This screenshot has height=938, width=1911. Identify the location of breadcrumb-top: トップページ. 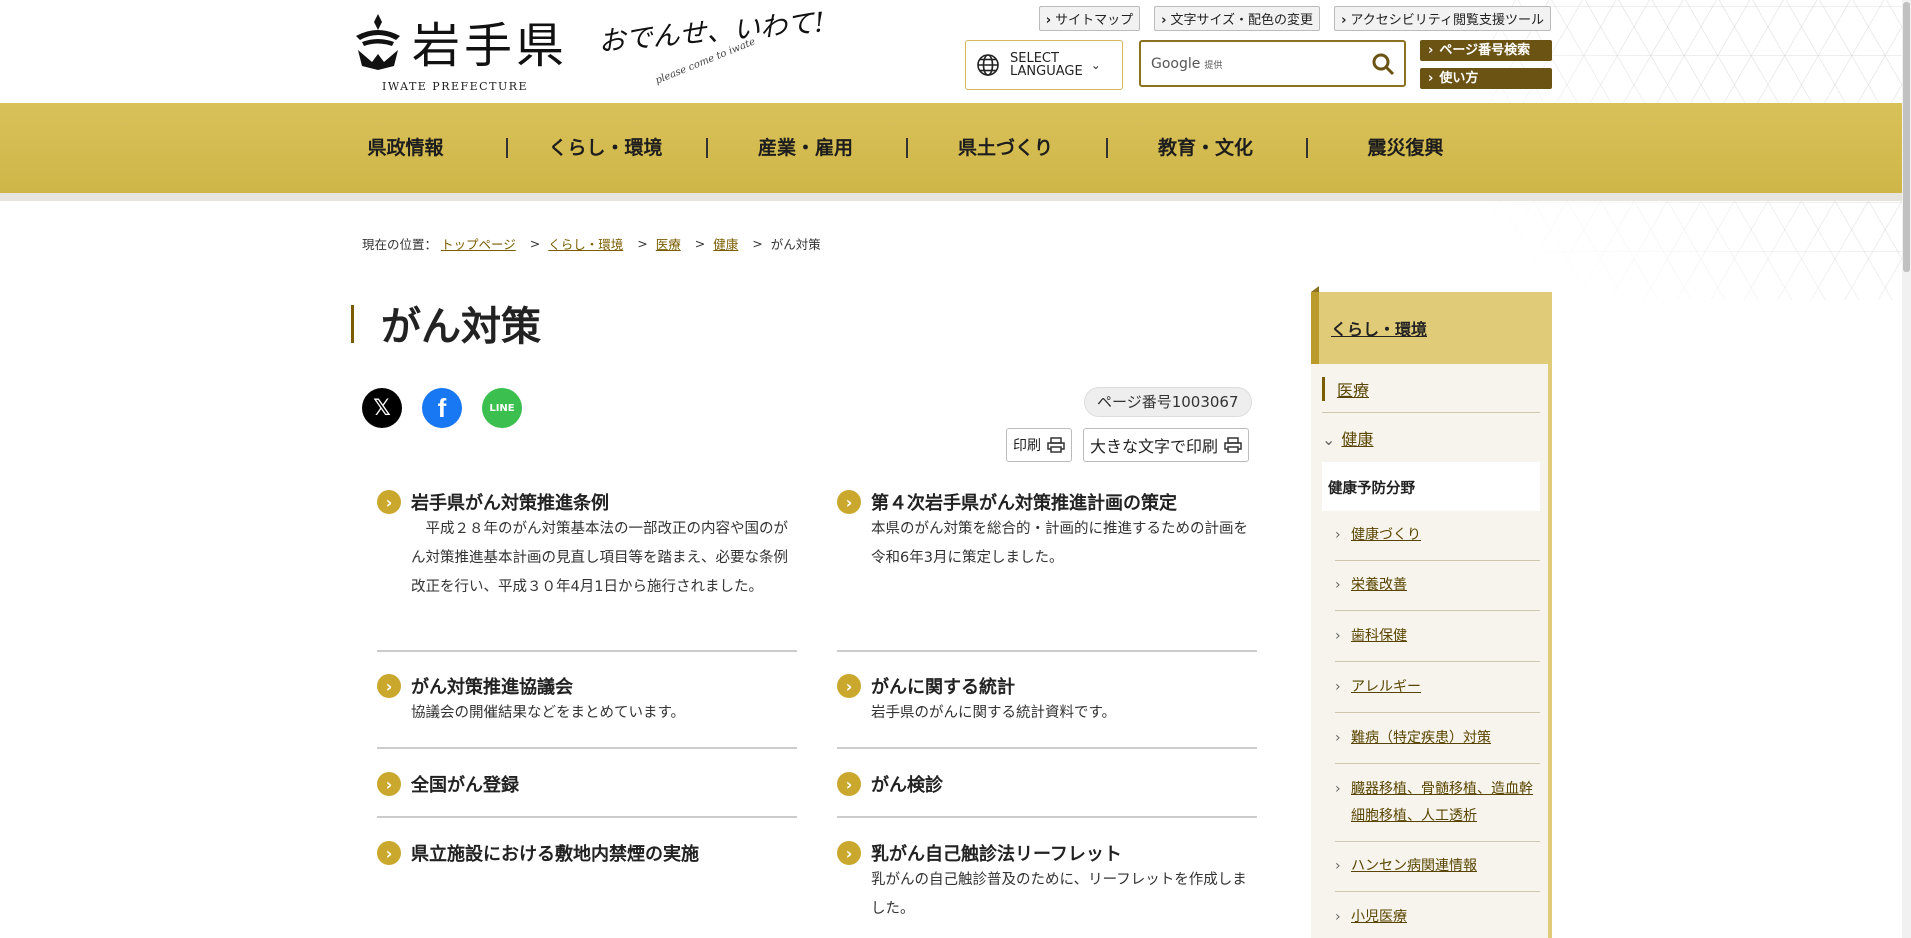
(478, 243).